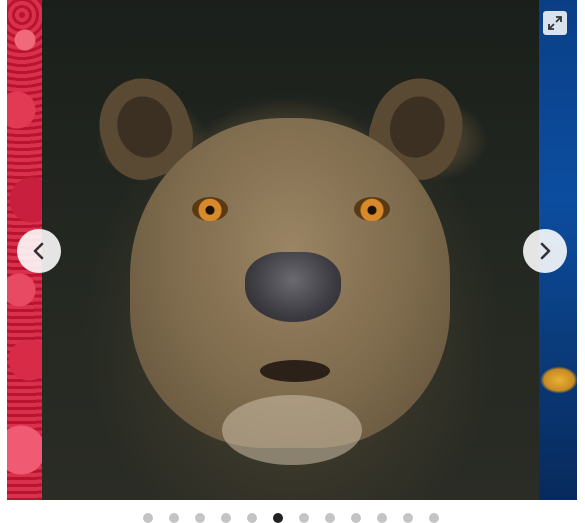  I want to click on expand-icon, so click(555, 23).